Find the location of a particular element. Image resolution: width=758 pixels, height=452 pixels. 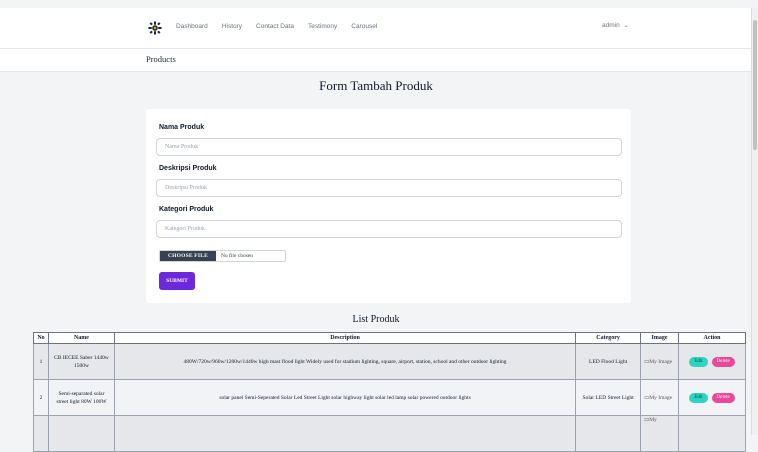

file-input: CHOOSE FILE No file chosen is located at coordinates (222, 256).